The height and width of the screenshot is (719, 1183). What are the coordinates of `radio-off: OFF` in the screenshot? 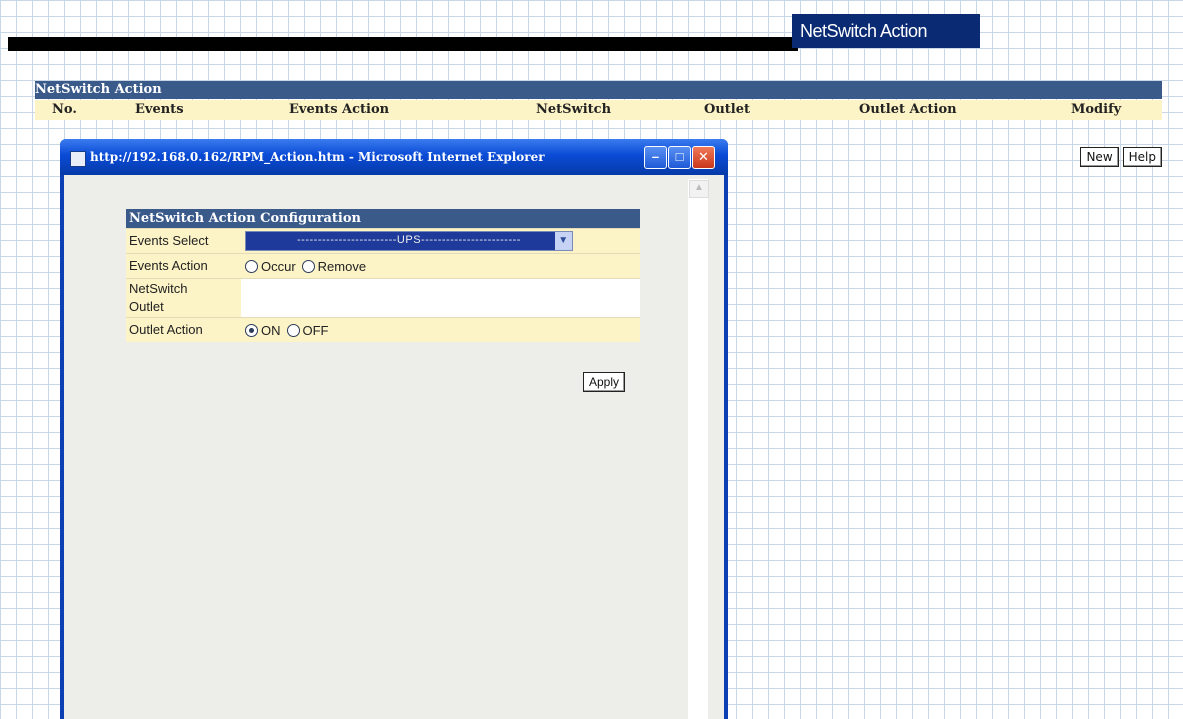 It's located at (307, 330).